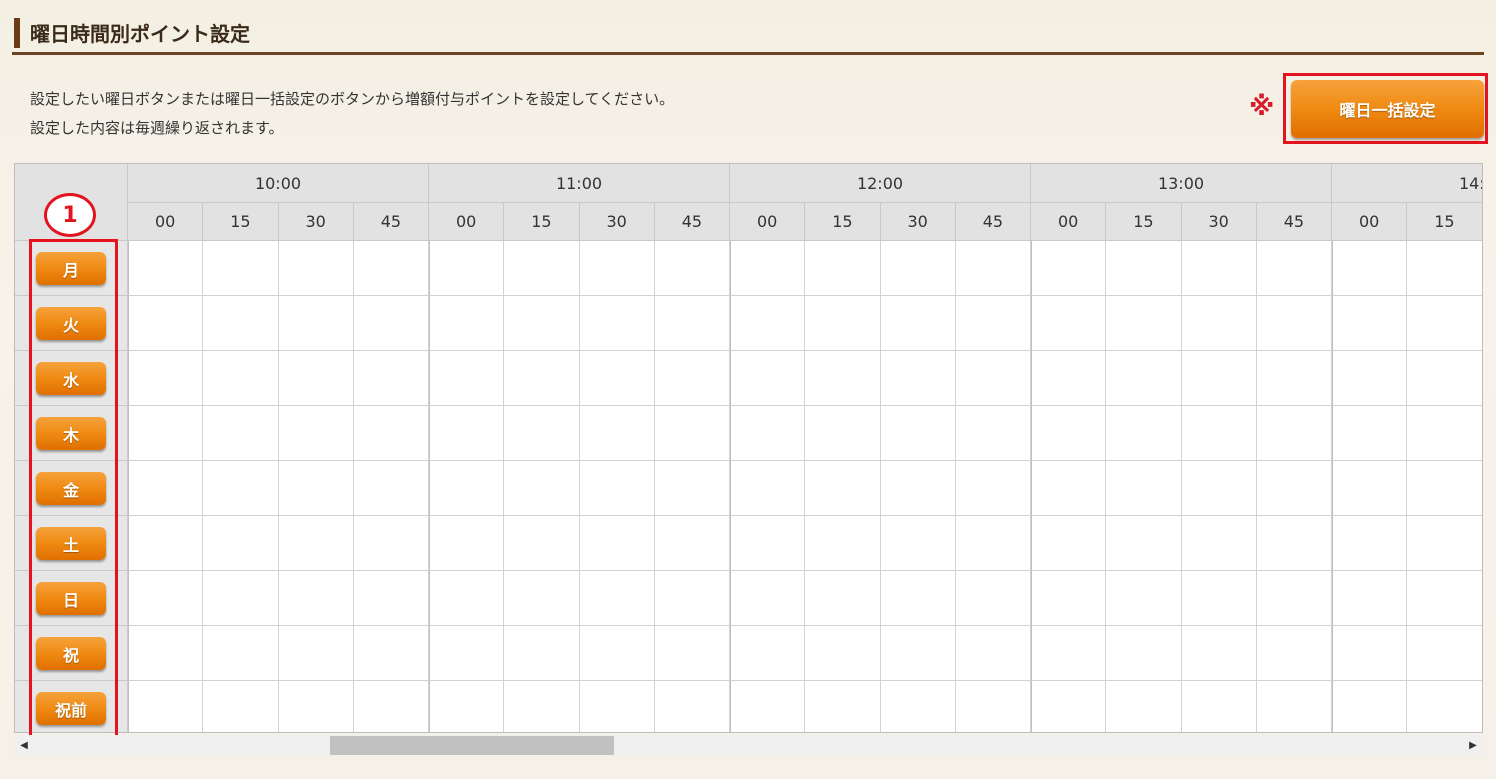 The width and height of the screenshot is (1496, 779). I want to click on bulk-weekday-setting-button: 曜日一括設定, so click(1387, 109).